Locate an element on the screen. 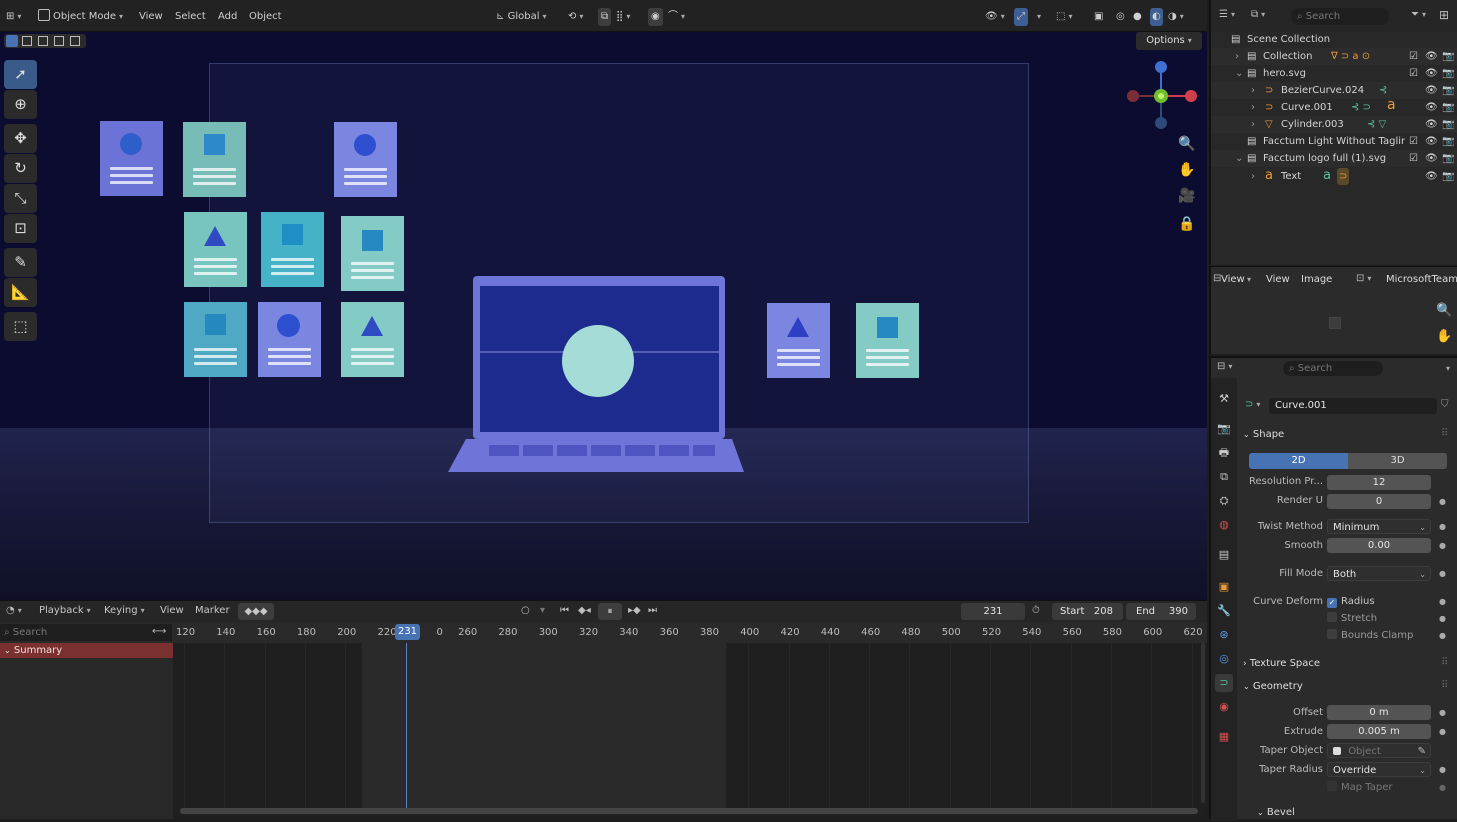 The image size is (1457, 822). extrude-field: 0.005 m is located at coordinates (1379, 731).